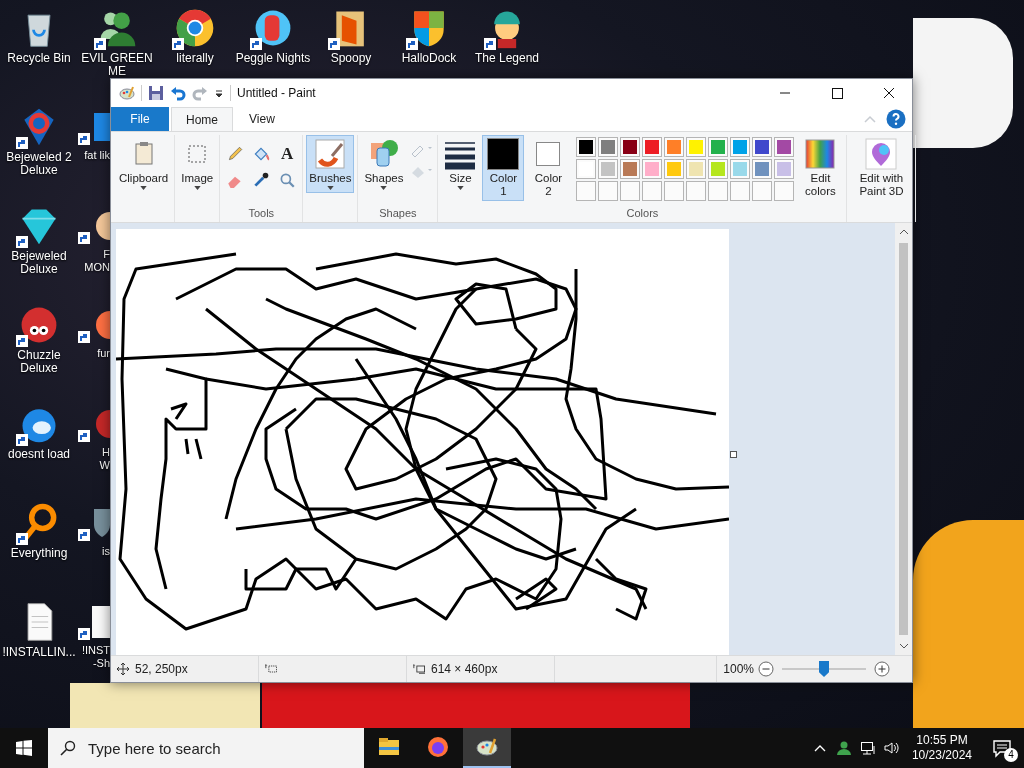  Describe the element at coordinates (39, 58) in the screenshot. I see `shortcut-label: Recycle Bin` at that location.